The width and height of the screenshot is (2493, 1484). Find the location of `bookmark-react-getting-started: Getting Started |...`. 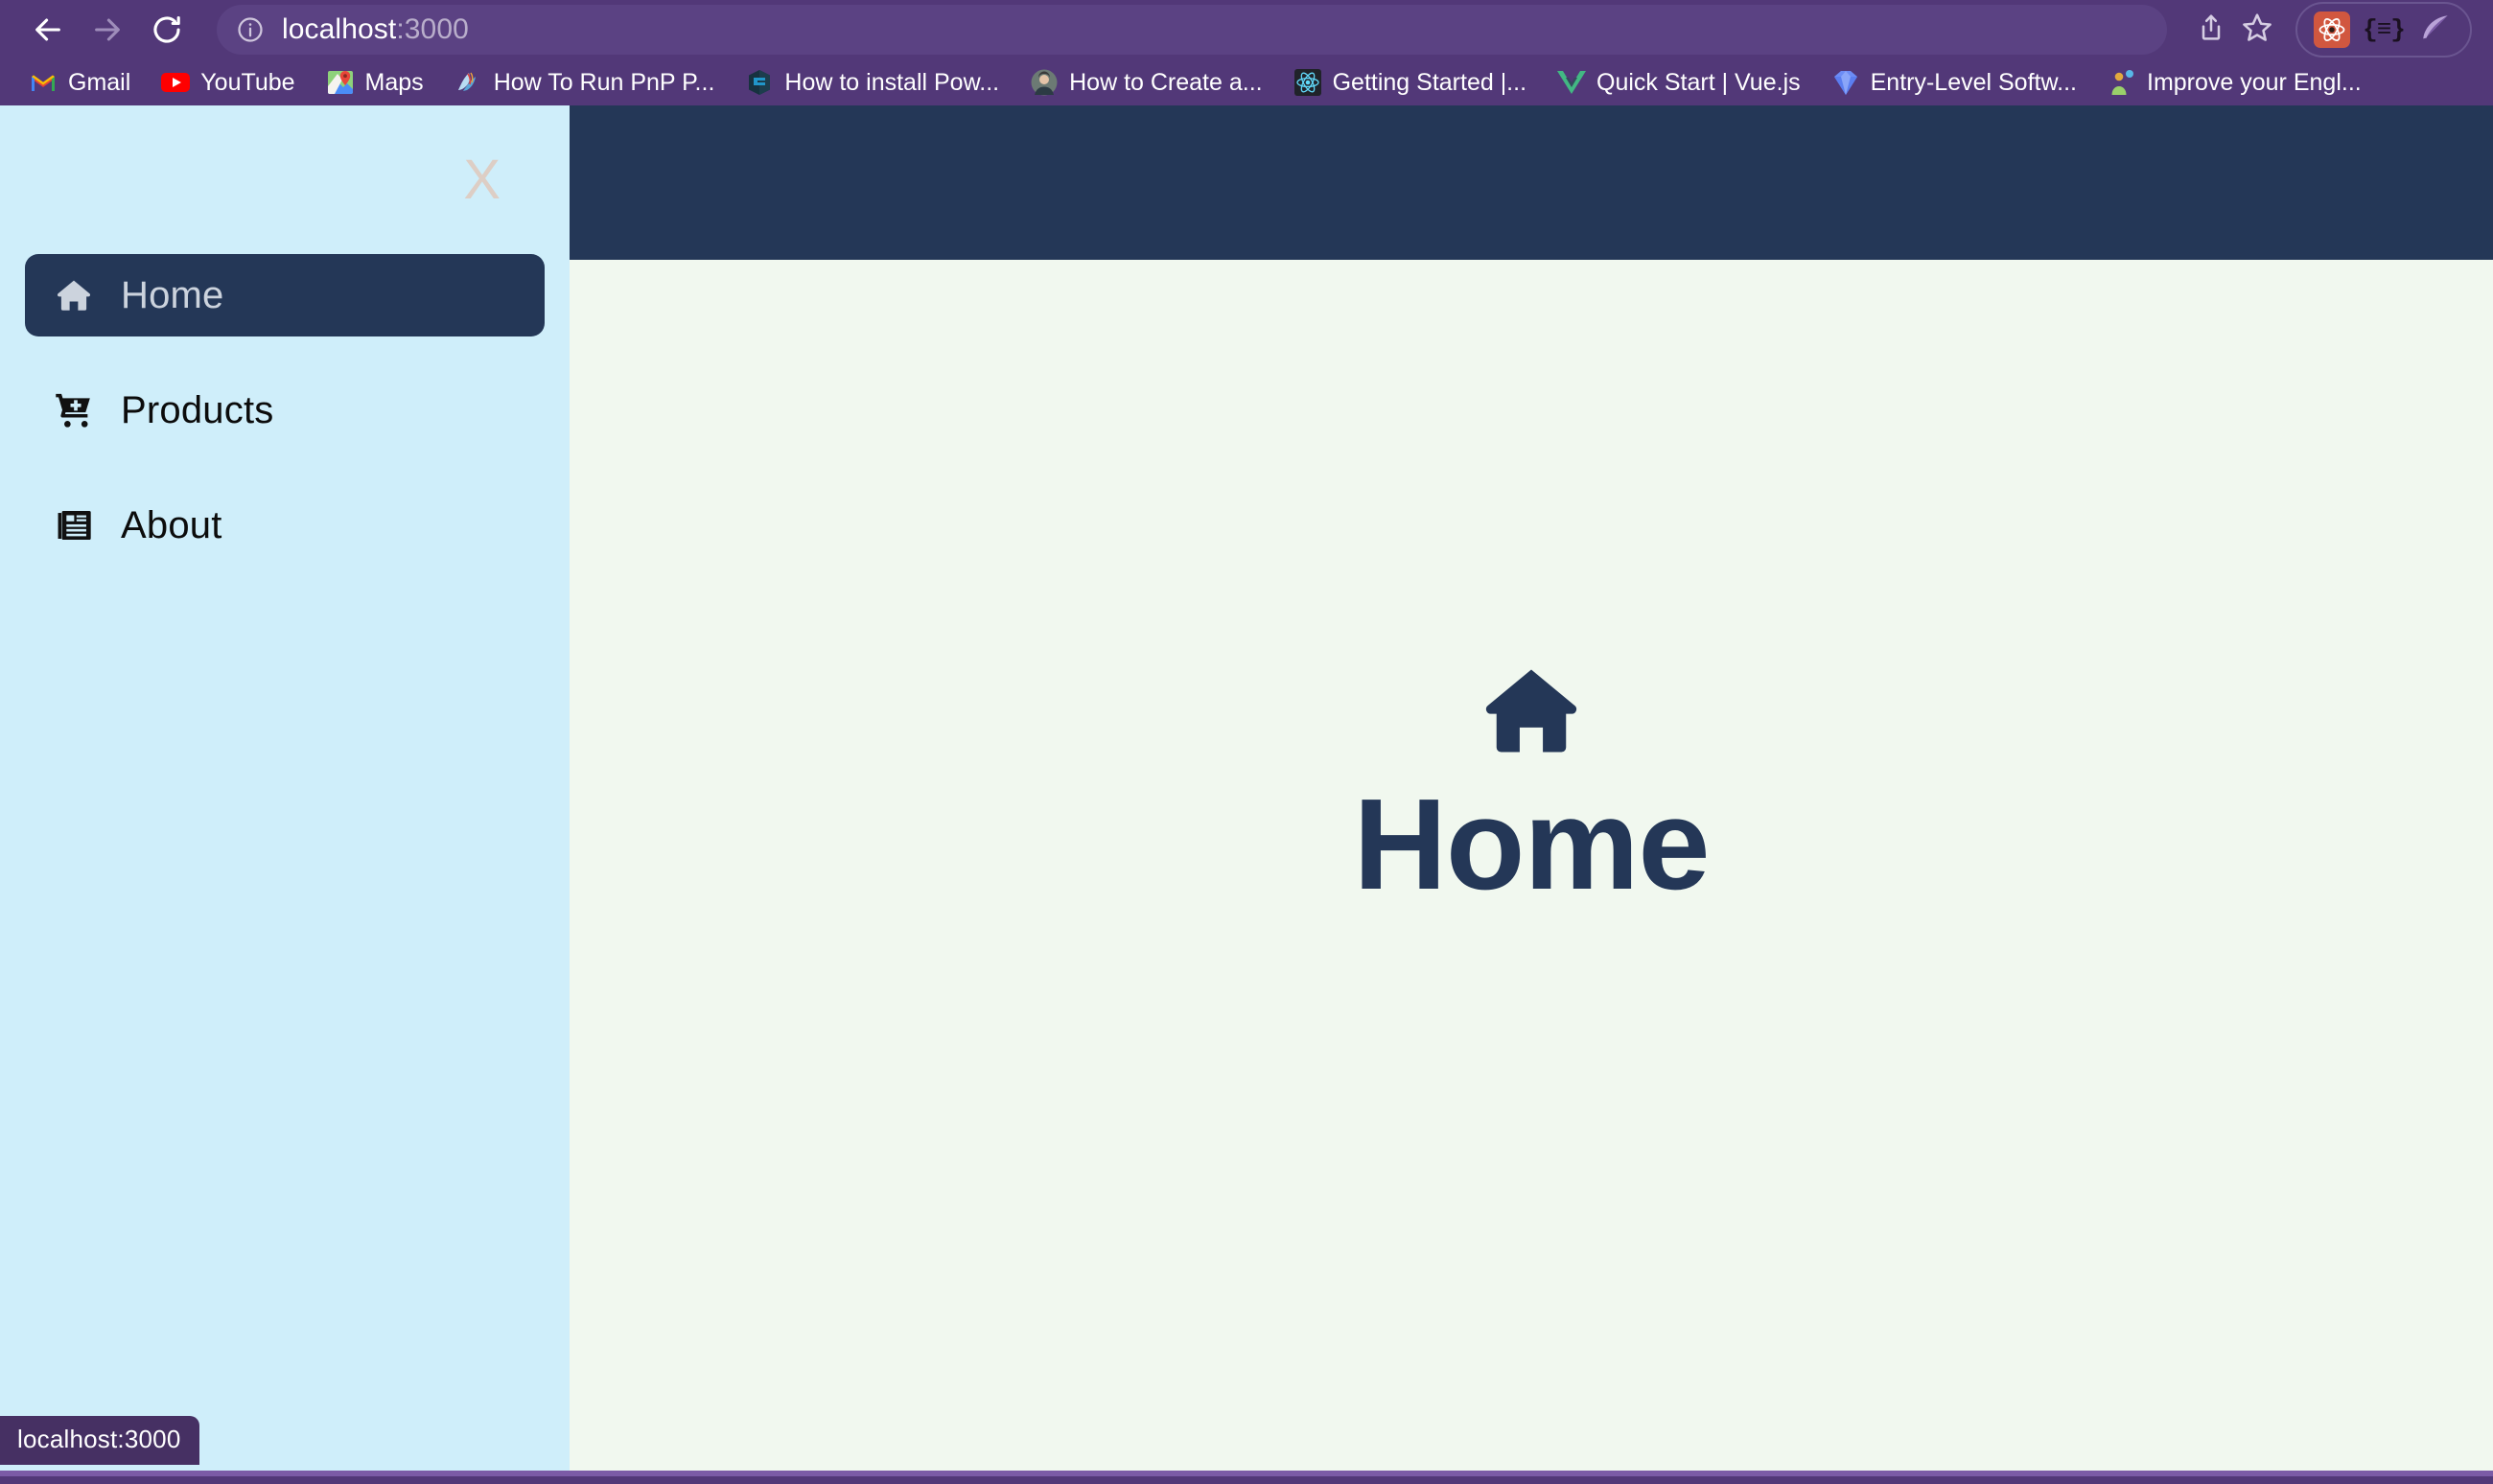

bookmark-react-getting-started: Getting Started |... is located at coordinates (1410, 82).